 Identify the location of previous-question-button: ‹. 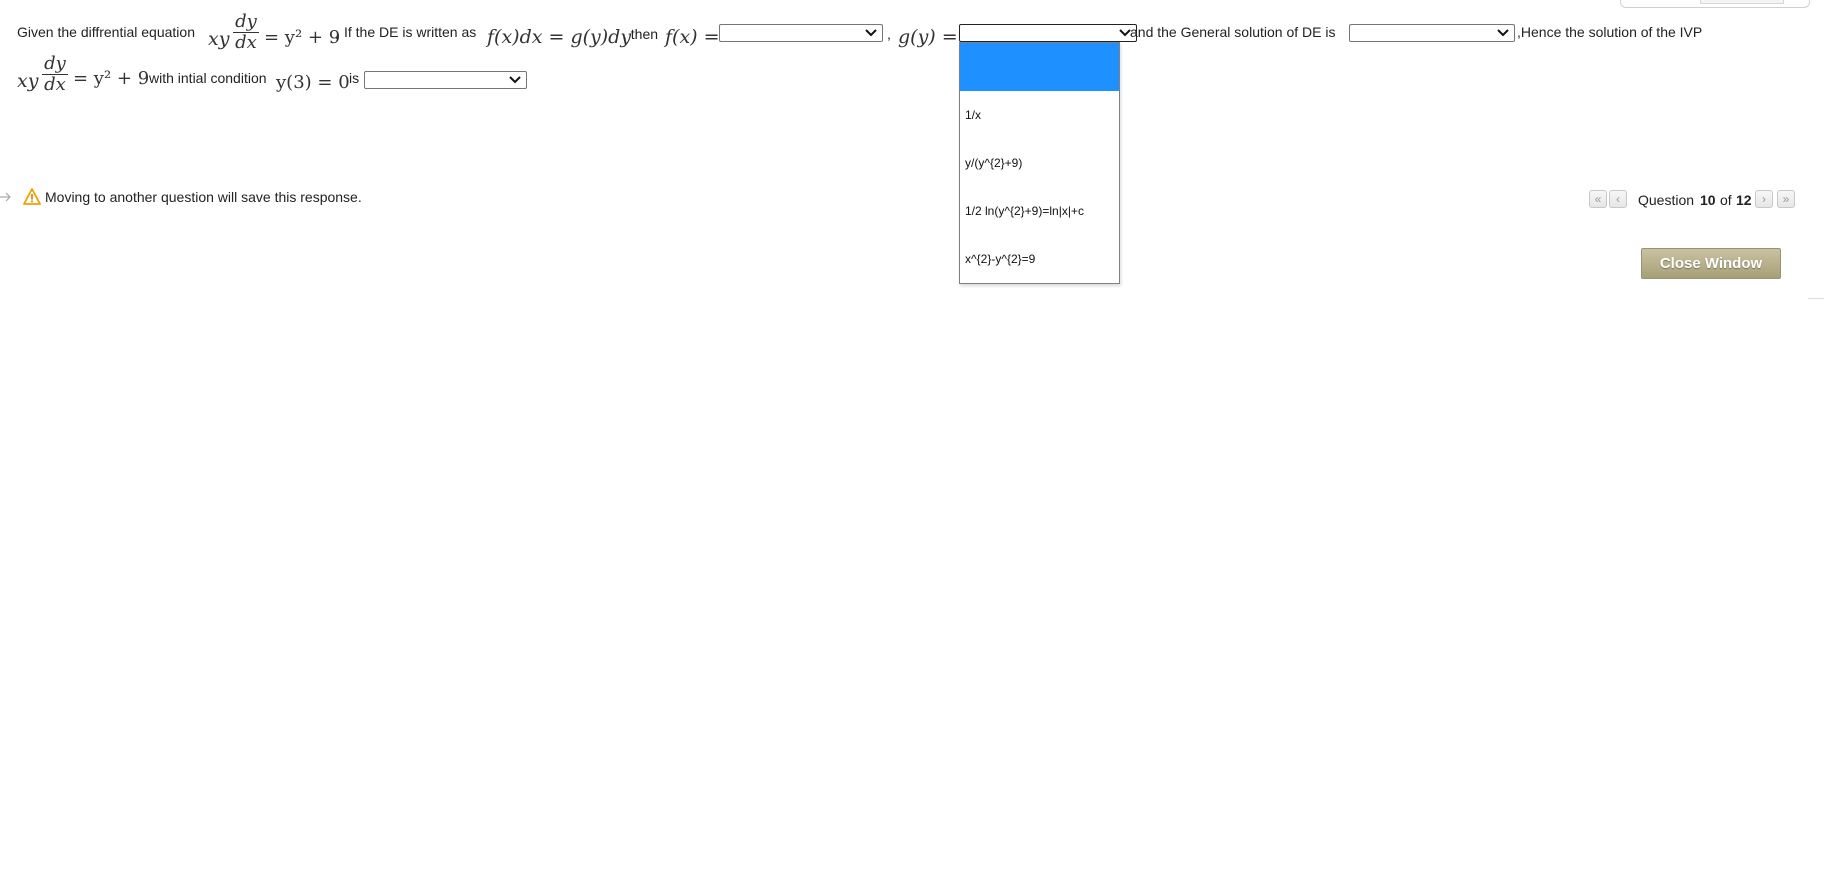
(1618, 199).